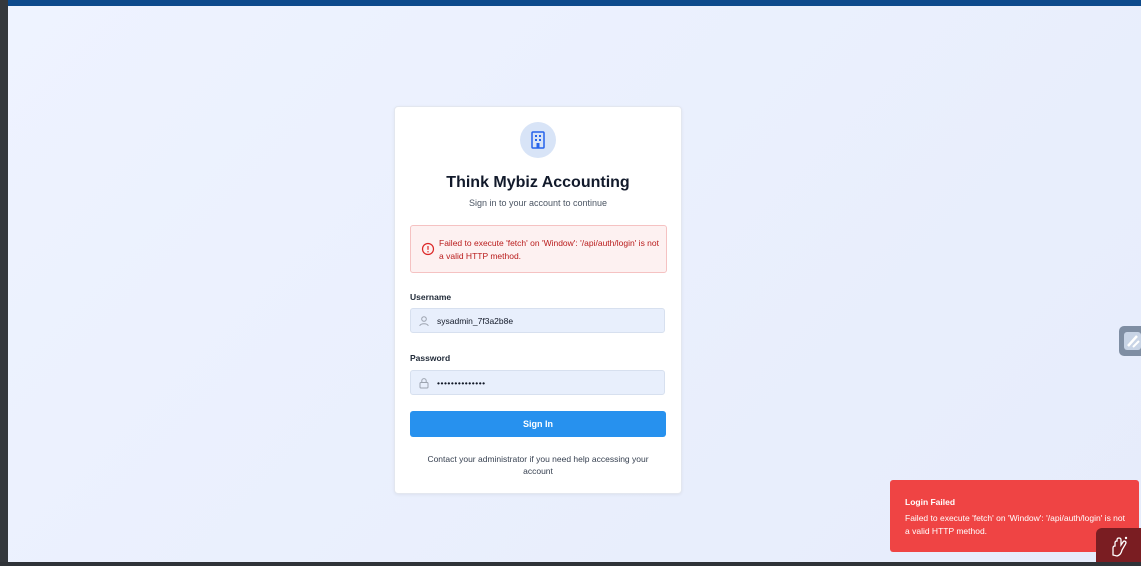 The width and height of the screenshot is (1141, 566). Describe the element at coordinates (538, 424) in the screenshot. I see `sign-in-button: Sign In` at that location.